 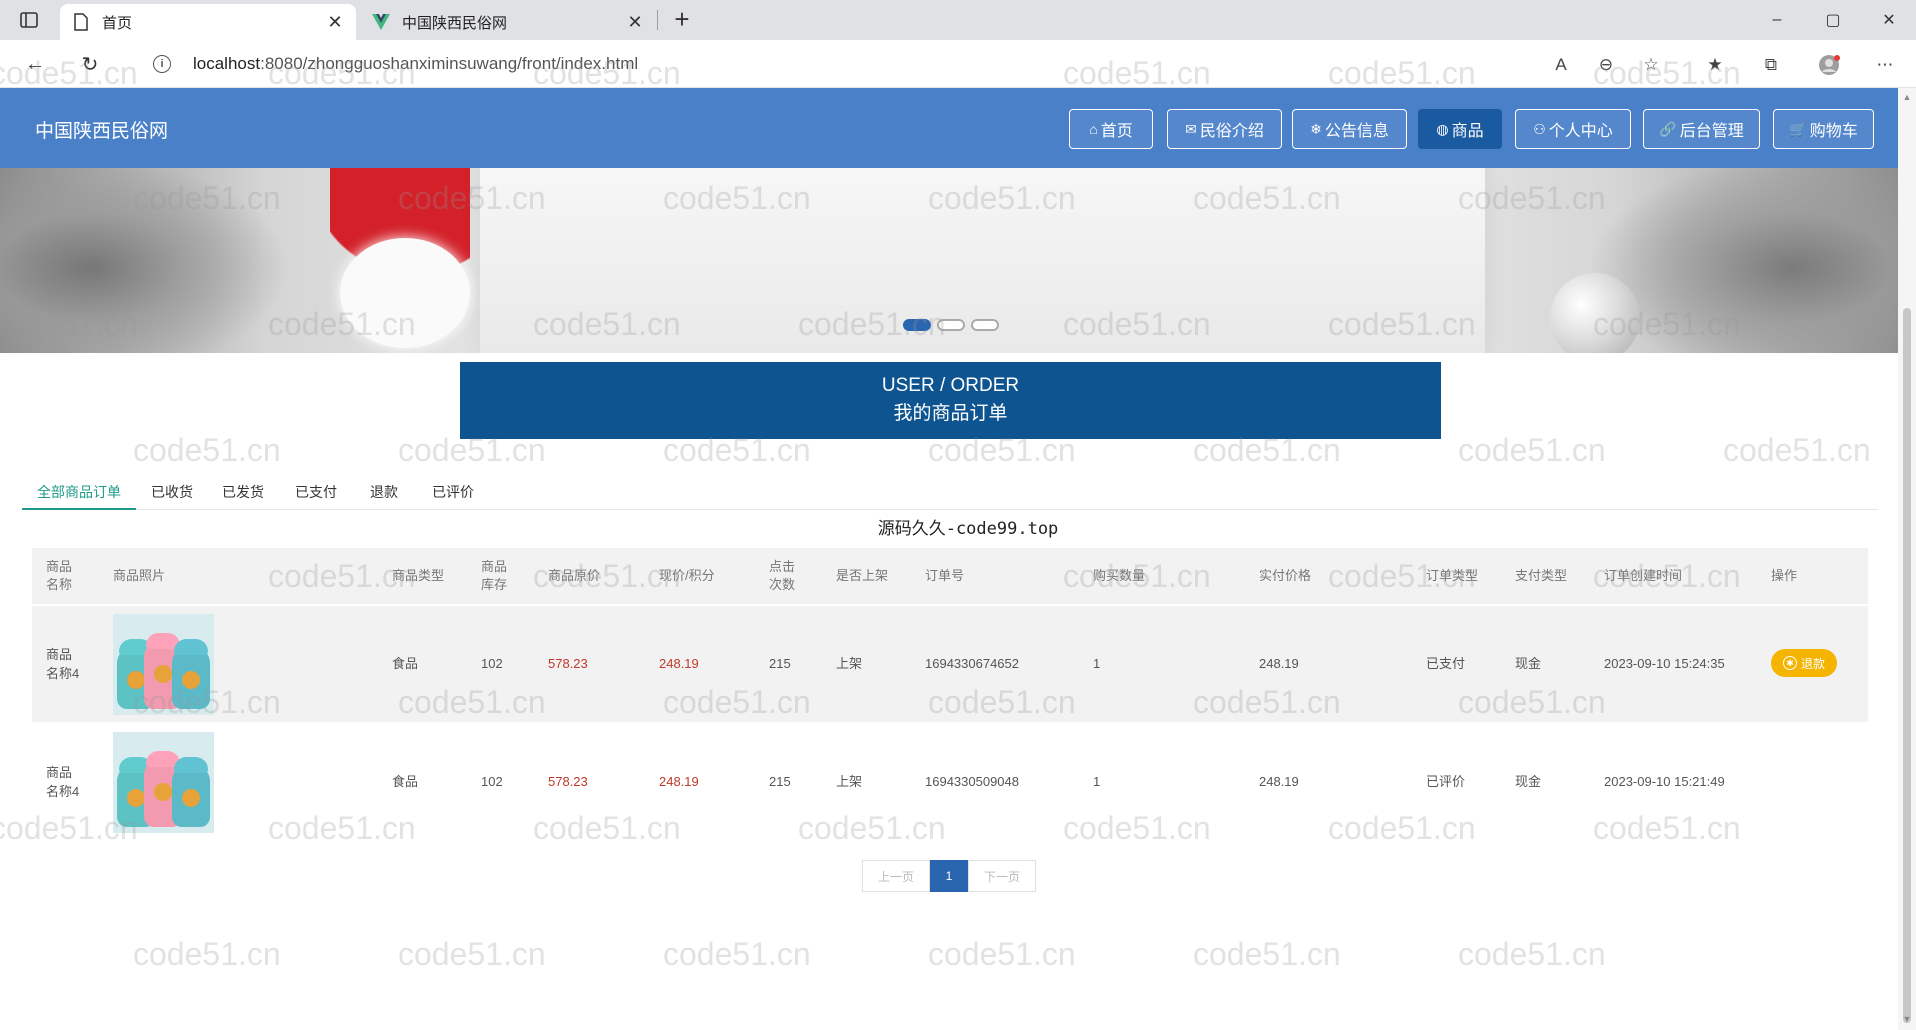 What do you see at coordinates (1097, 781) in the screenshot?
I see `cell-quantity: 1` at bounding box center [1097, 781].